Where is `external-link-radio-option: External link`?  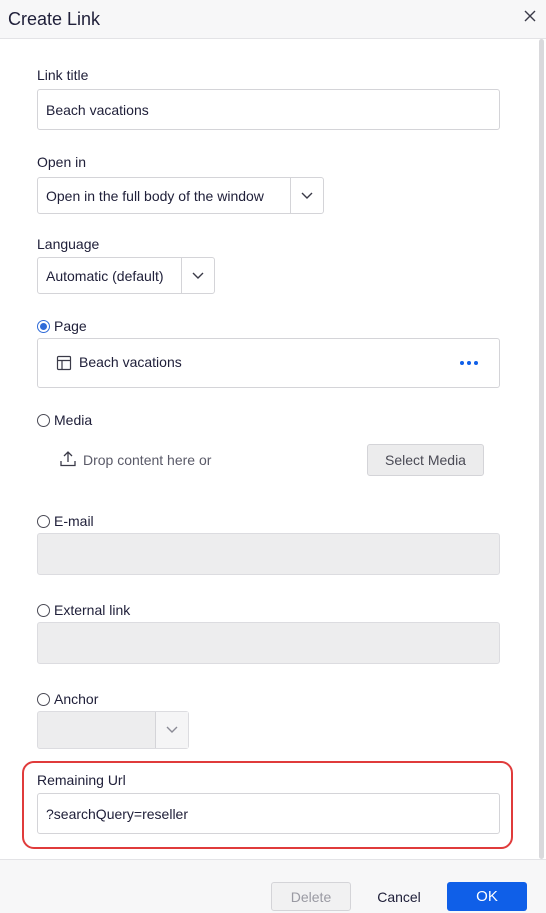 external-link-radio-option: External link is located at coordinates (83, 610).